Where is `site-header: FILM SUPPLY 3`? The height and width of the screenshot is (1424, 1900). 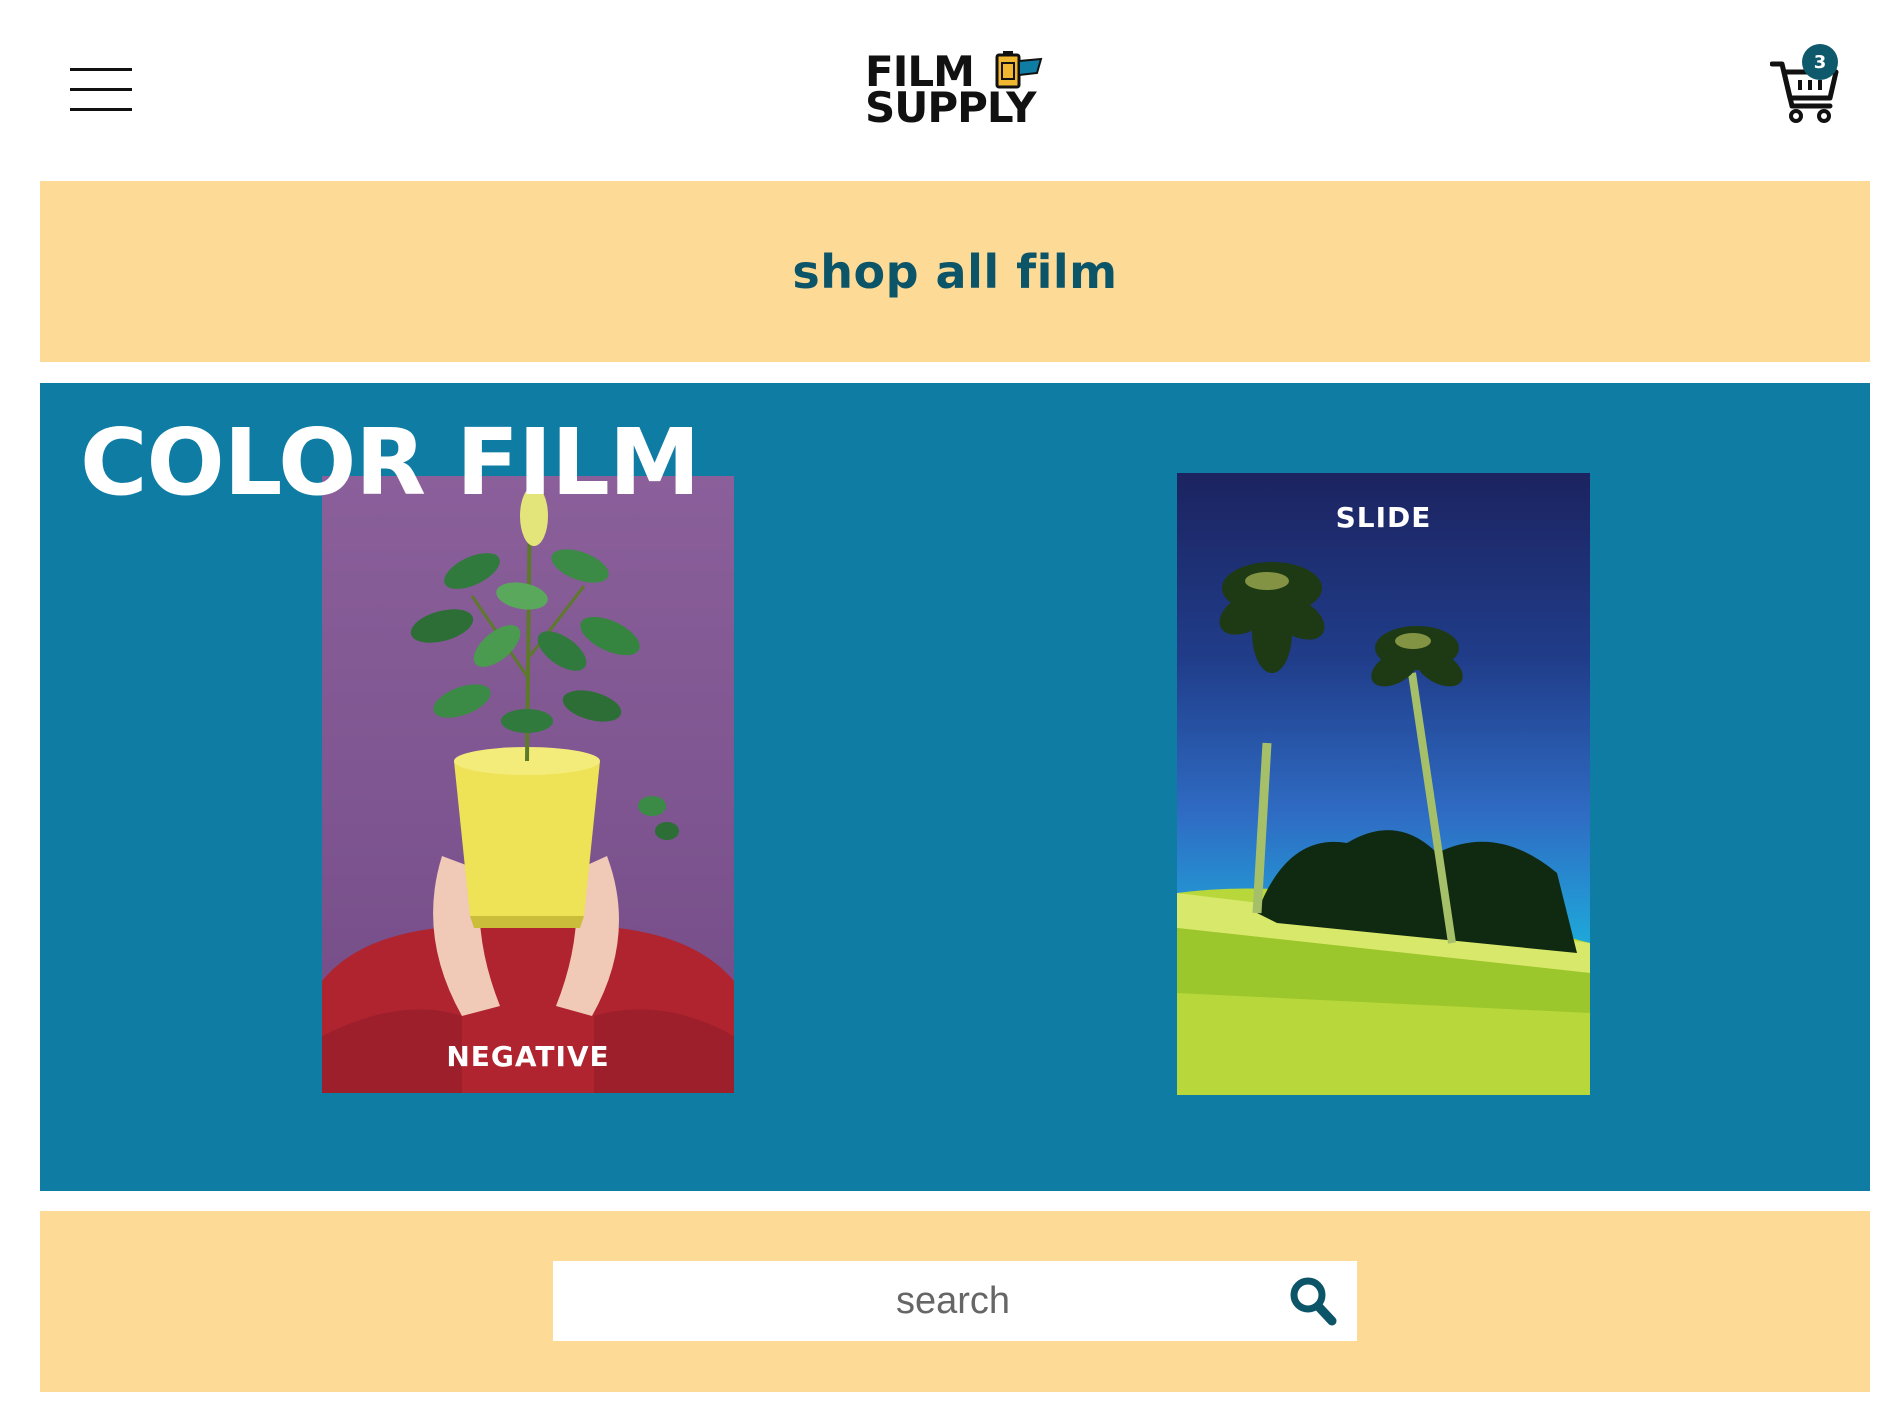
site-header: FILM SUPPLY 3 is located at coordinates (950, 90).